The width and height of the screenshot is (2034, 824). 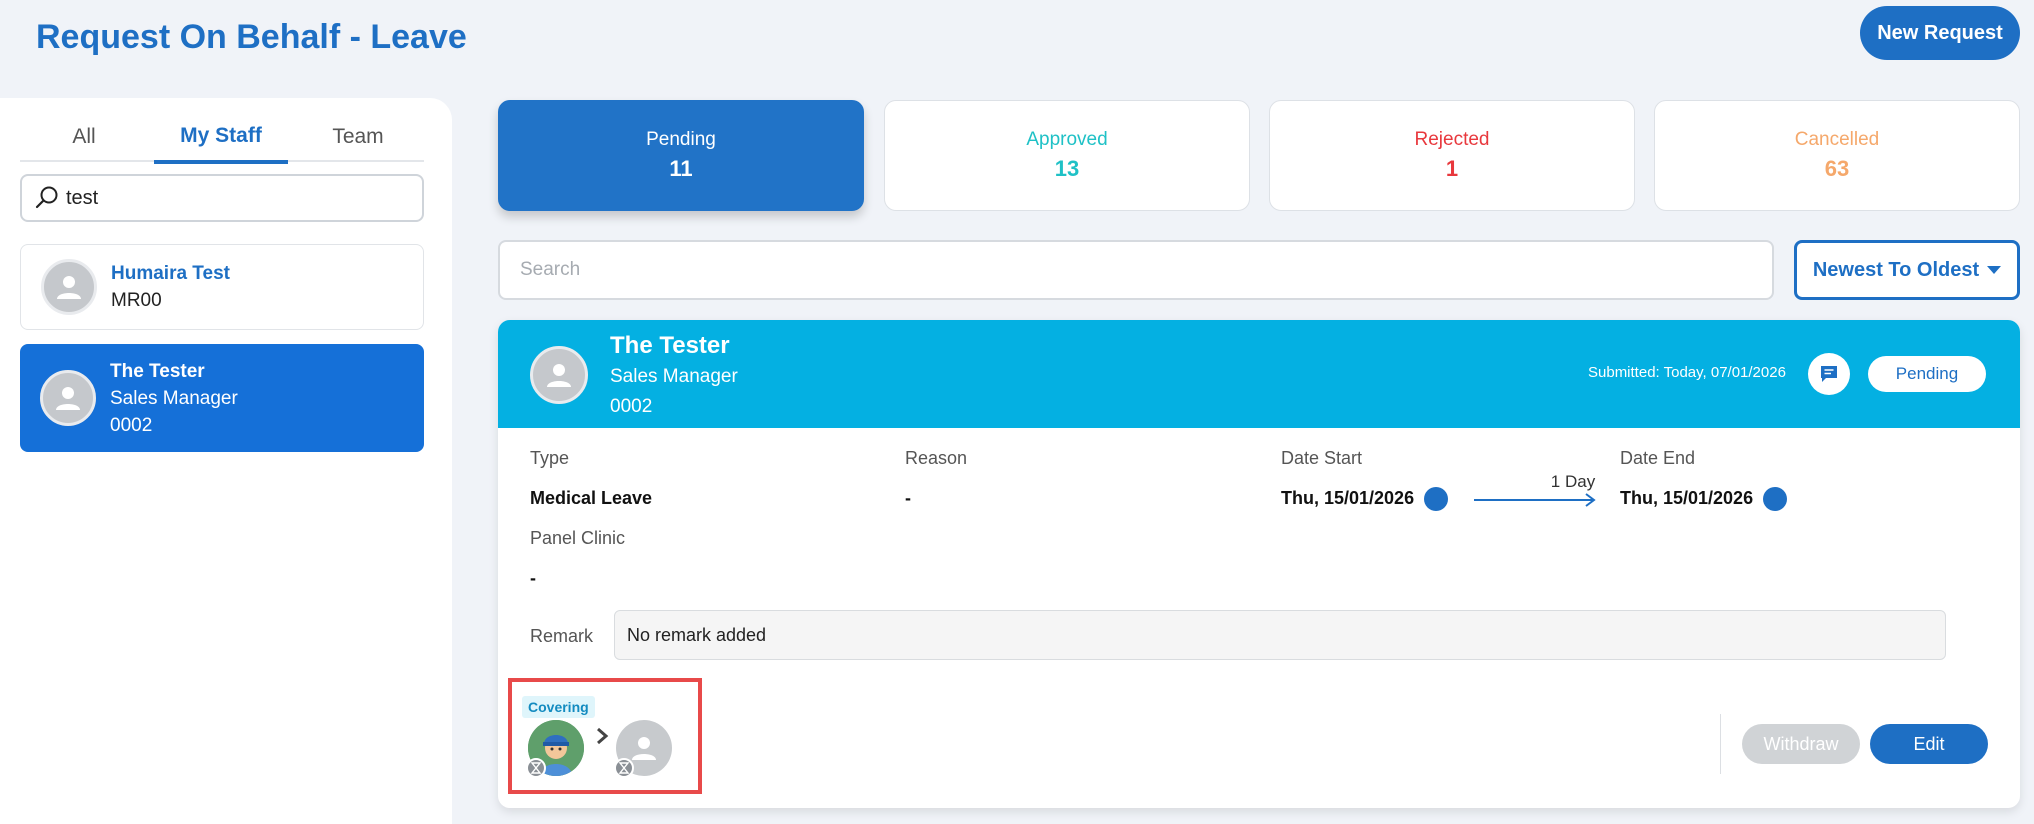 What do you see at coordinates (236, 198) in the screenshot?
I see `staff-search-input` at bounding box center [236, 198].